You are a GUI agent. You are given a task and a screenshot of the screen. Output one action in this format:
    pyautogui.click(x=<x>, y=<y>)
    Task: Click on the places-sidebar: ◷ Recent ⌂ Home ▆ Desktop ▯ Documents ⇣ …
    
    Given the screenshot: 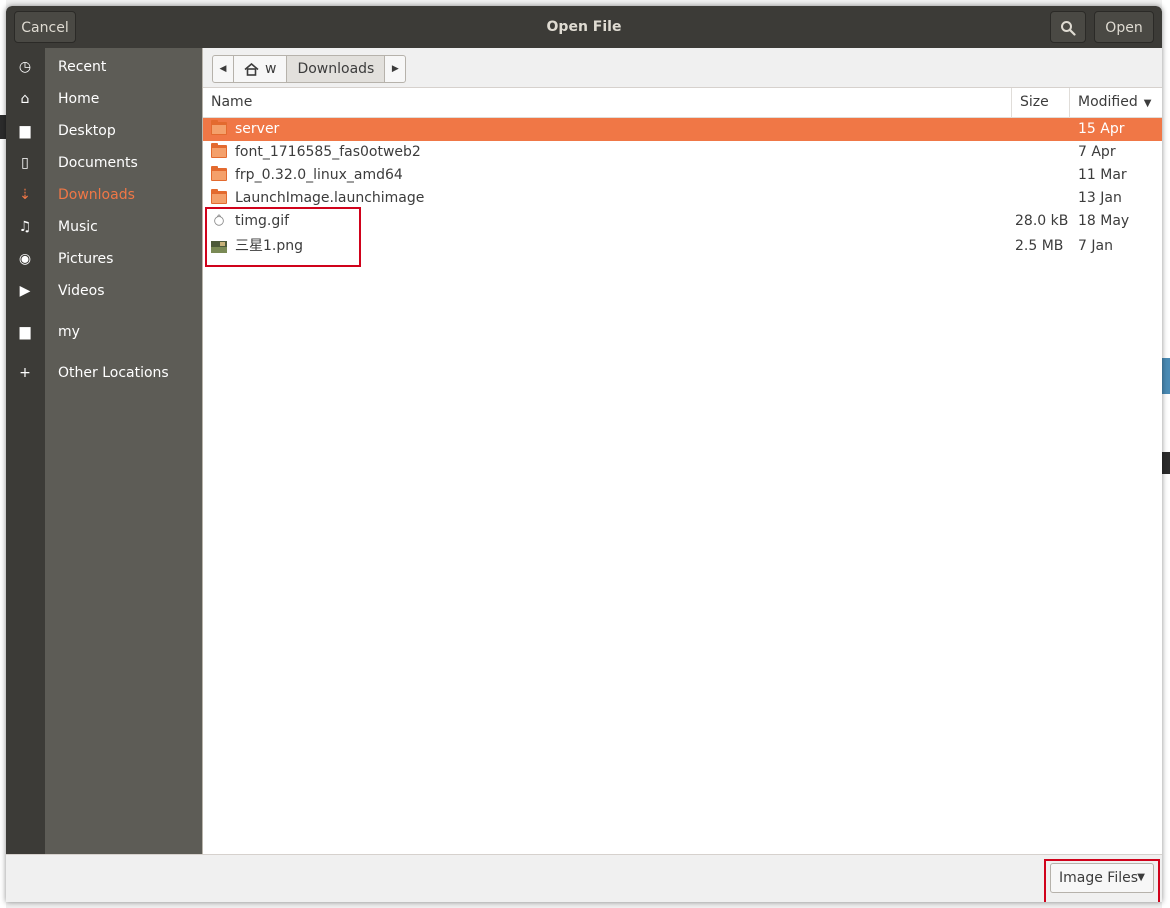 What is the action you would take?
    pyautogui.click(x=104, y=451)
    